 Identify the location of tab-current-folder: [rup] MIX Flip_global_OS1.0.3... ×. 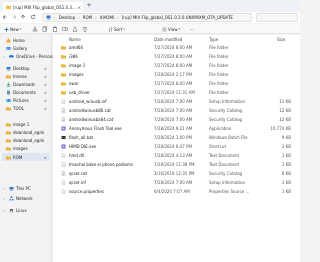
(43, 7).